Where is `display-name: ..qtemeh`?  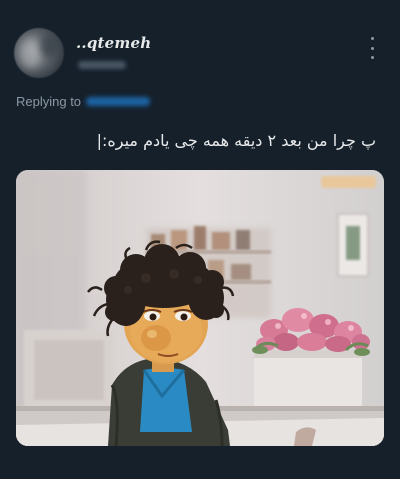
display-name: ..qtemeh is located at coordinates (113, 43).